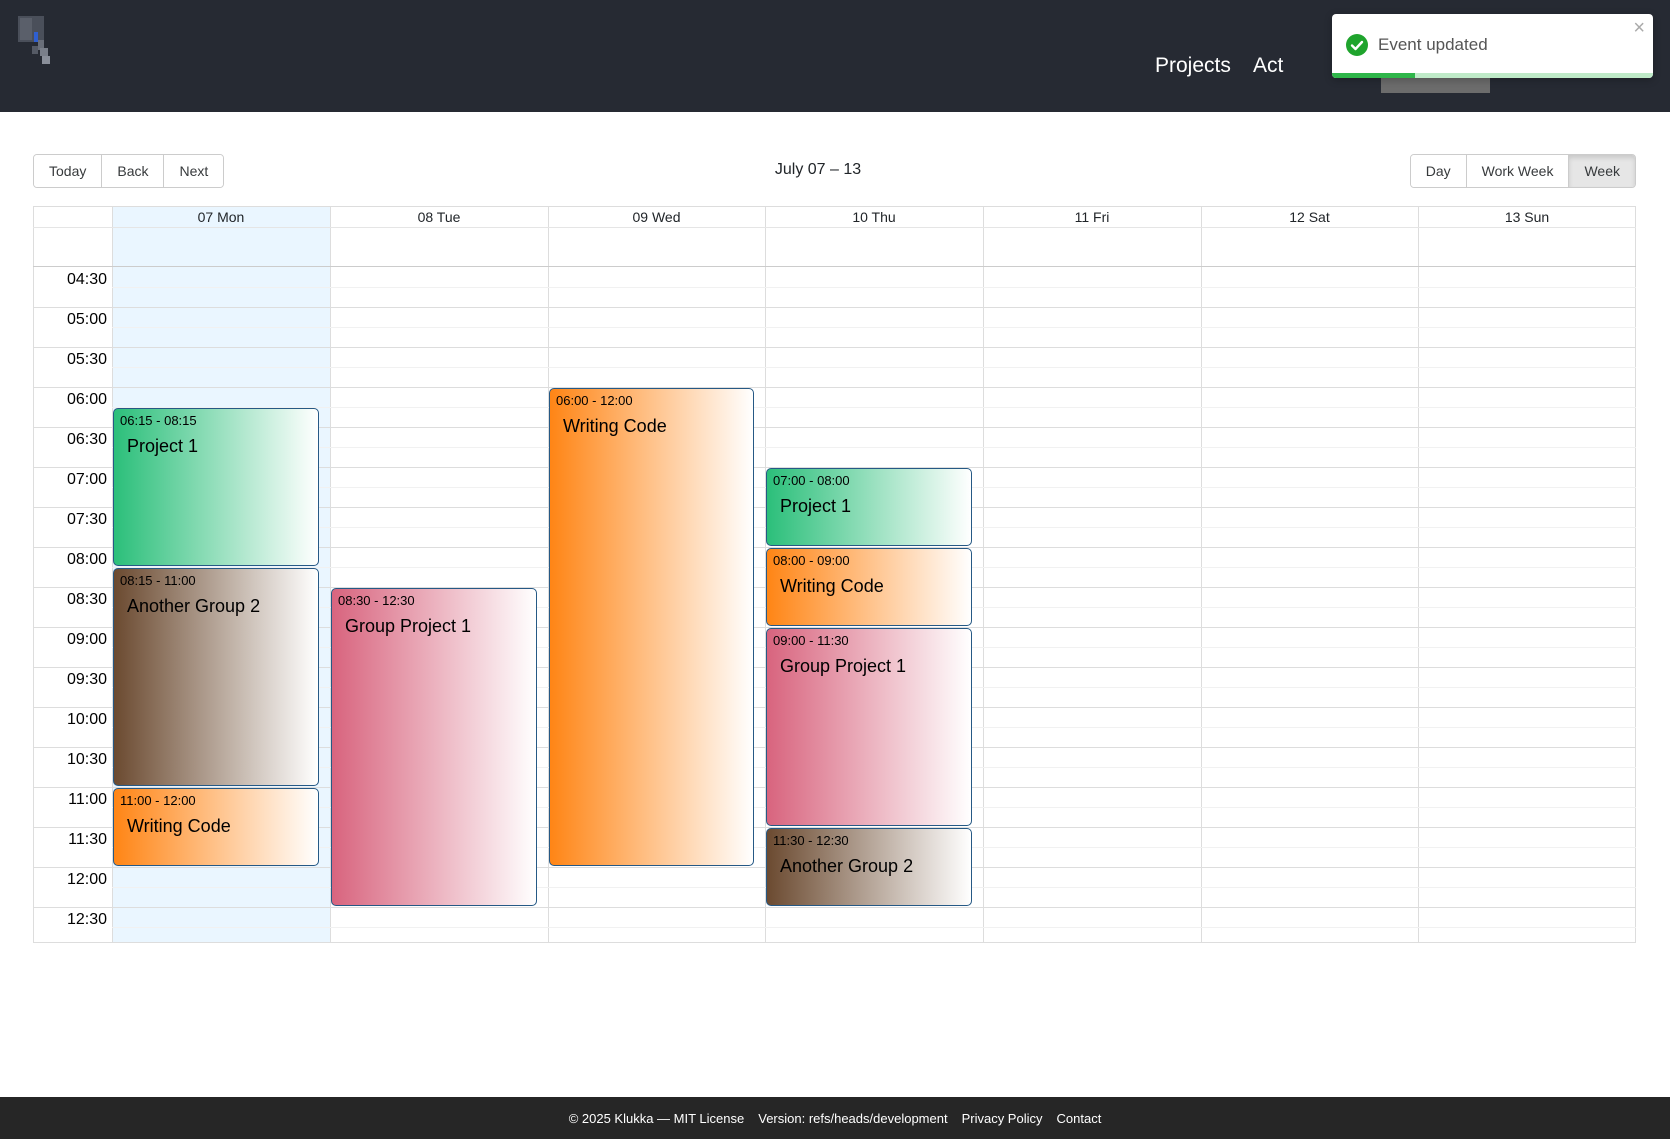  What do you see at coordinates (216, 487) in the screenshot?
I see `calendar-event: 06:15 - 08:15 Project 1` at bounding box center [216, 487].